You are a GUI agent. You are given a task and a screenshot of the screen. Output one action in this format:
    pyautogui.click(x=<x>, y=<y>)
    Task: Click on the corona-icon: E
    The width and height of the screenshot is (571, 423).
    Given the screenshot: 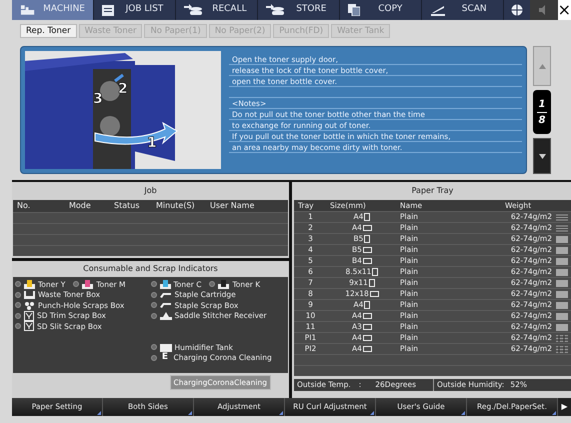 What is the action you would take?
    pyautogui.click(x=165, y=357)
    